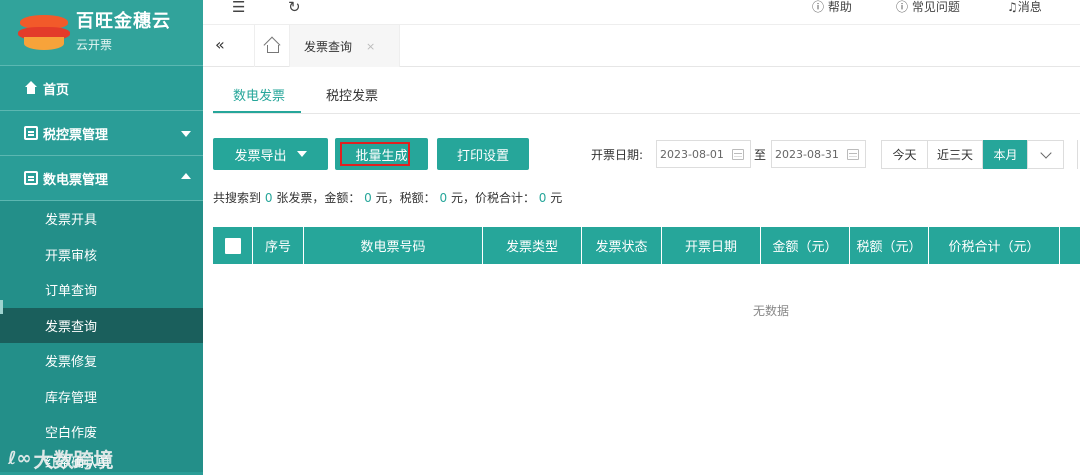  Describe the element at coordinates (101, 290) in the screenshot. I see `submenu-item-order-query: 订单查询` at that location.